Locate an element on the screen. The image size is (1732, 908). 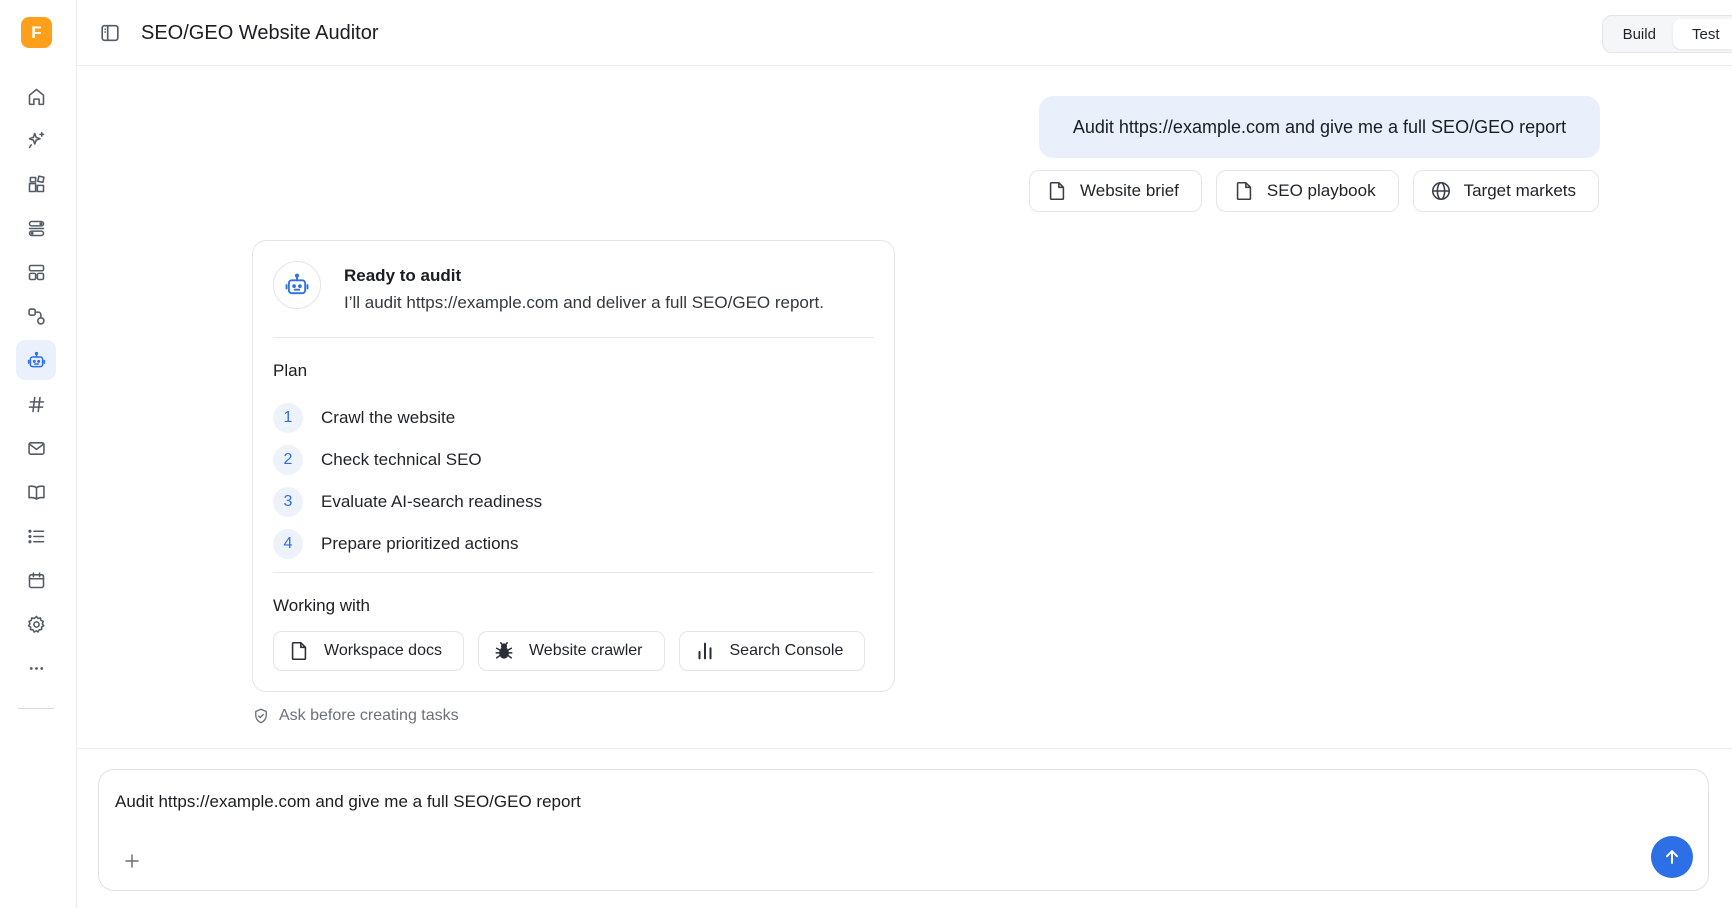
sidebar-item-mail is located at coordinates (36, 448).